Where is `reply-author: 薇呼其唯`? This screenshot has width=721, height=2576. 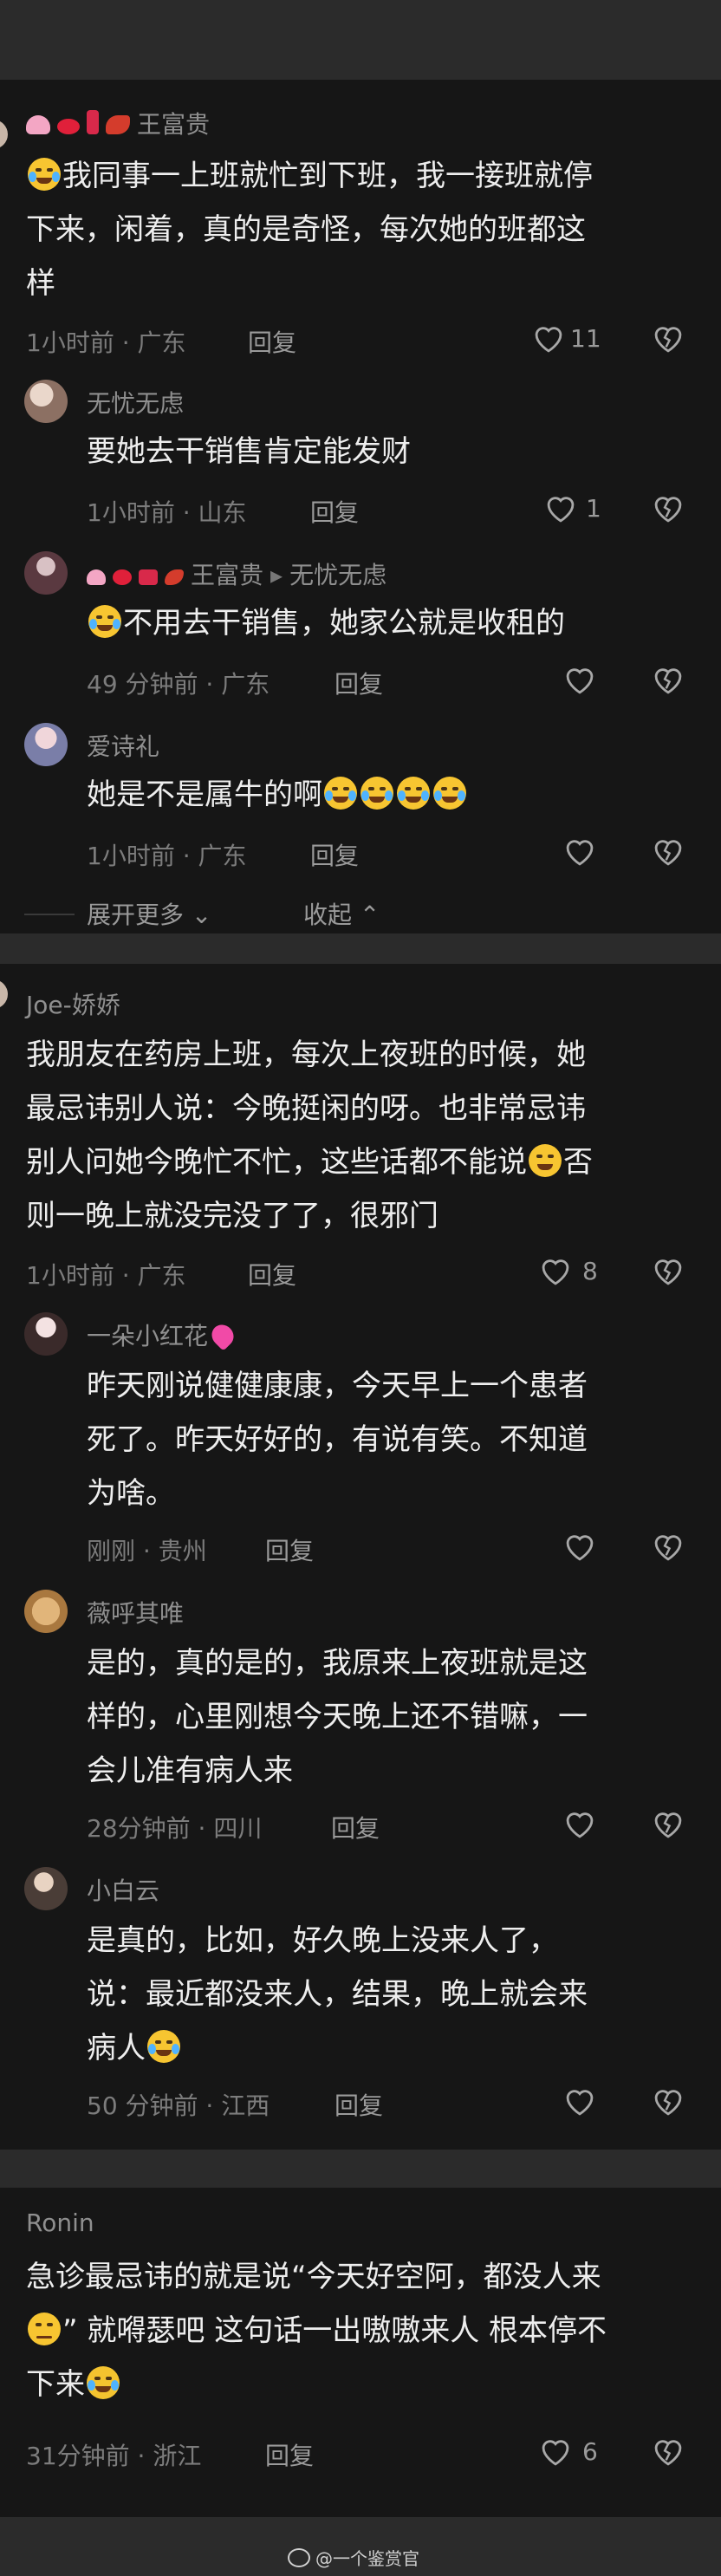 reply-author: 薇呼其唯 is located at coordinates (135, 1612).